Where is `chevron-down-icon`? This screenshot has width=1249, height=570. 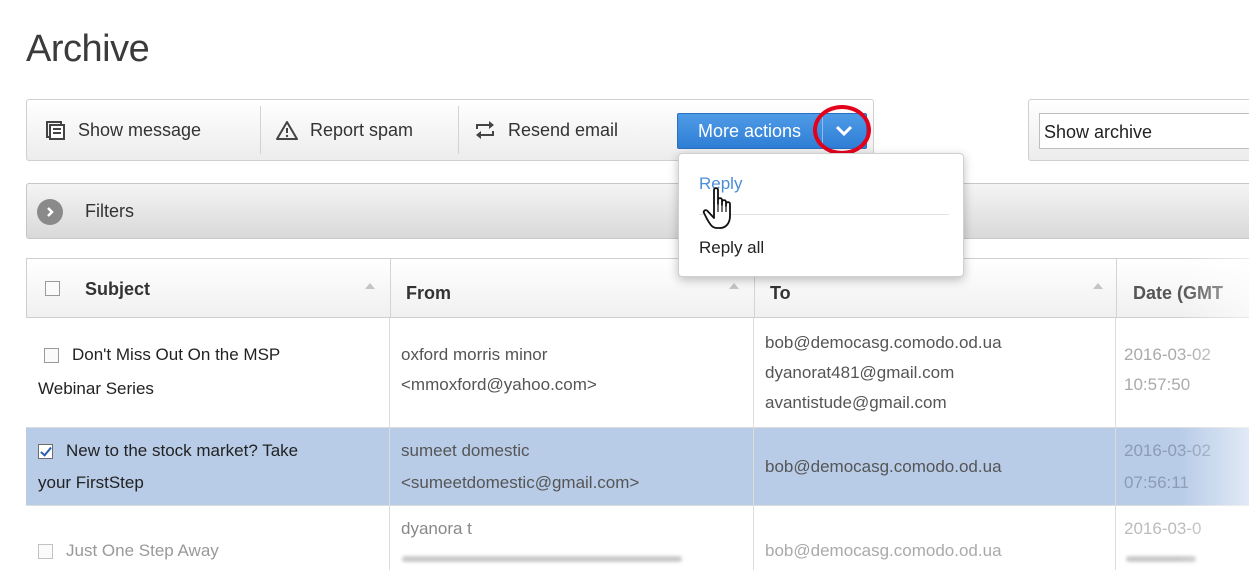 chevron-down-icon is located at coordinates (844, 131).